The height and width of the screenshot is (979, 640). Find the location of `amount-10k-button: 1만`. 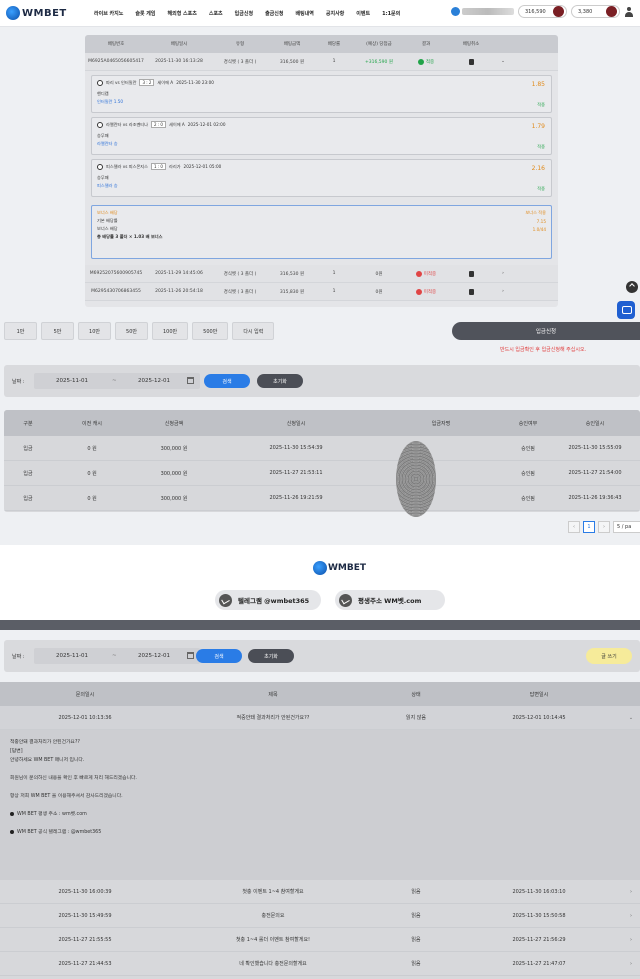

amount-10k-button: 1만 is located at coordinates (20, 331).